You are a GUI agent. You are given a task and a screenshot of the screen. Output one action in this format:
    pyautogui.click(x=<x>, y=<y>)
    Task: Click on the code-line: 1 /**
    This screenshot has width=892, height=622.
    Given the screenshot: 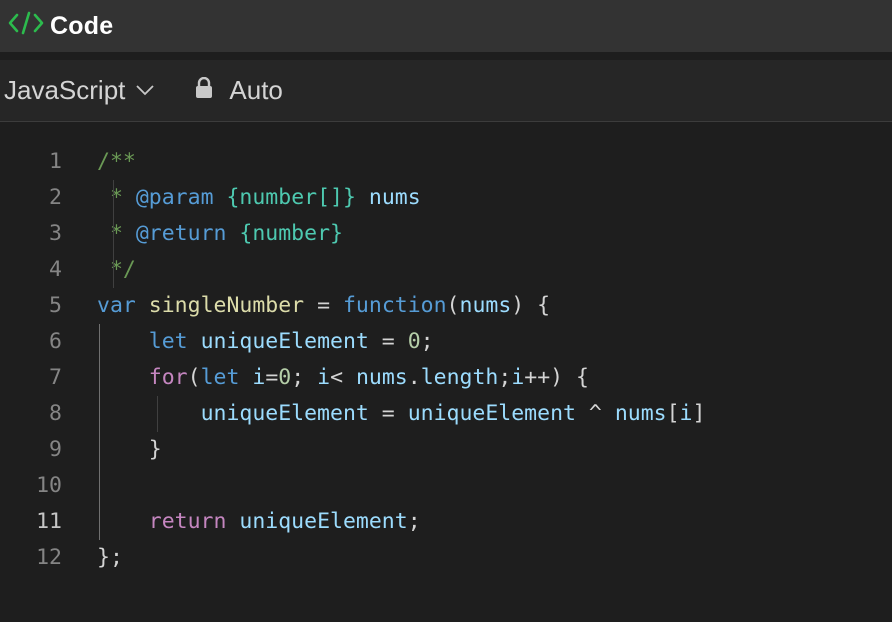 What is the action you would take?
    pyautogui.click(x=446, y=162)
    